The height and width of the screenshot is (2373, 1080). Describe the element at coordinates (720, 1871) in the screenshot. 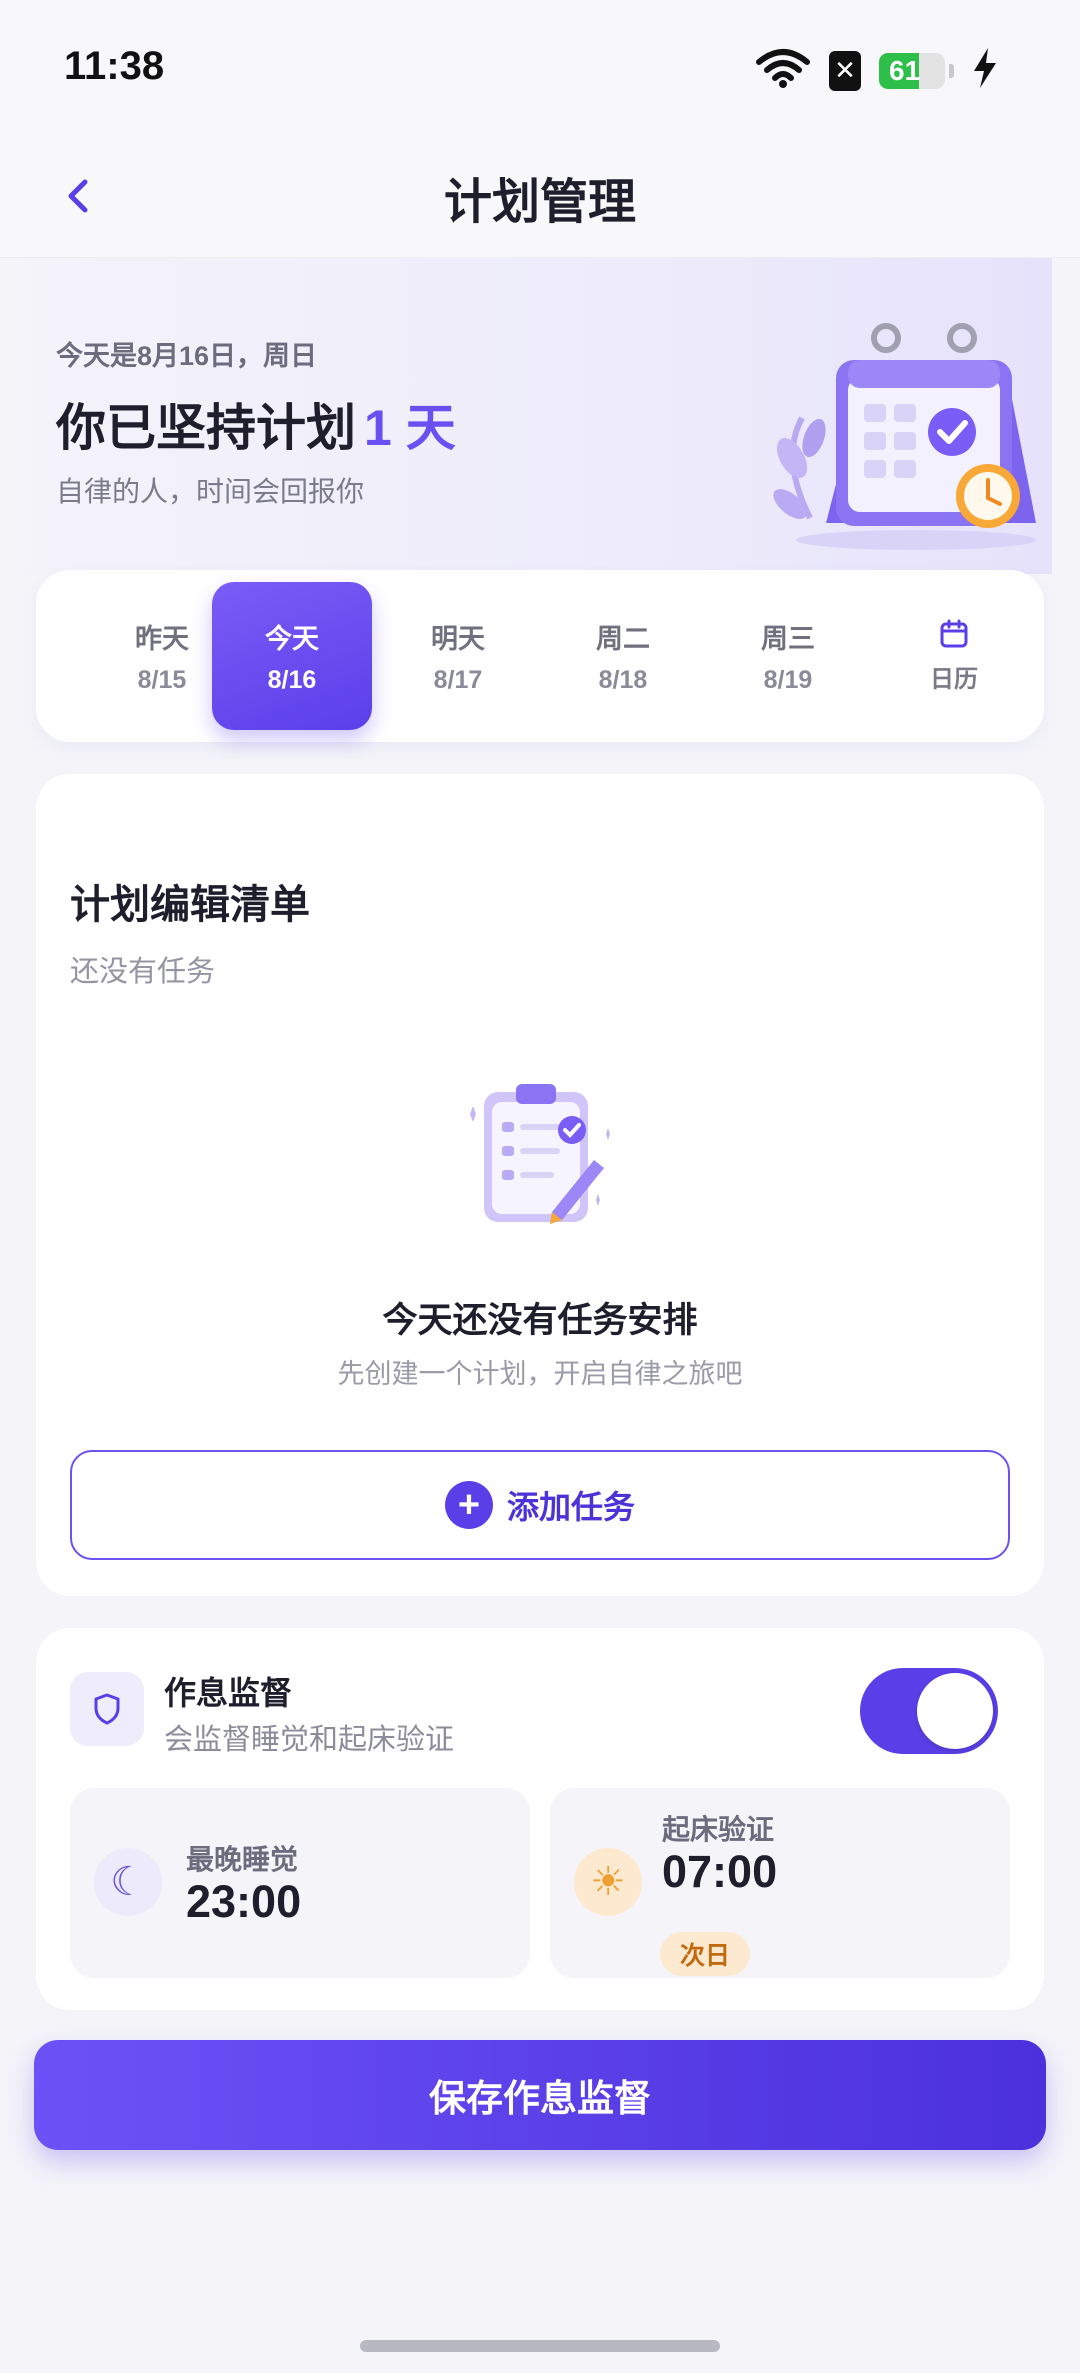

I see `wake-time-value: 07:00` at that location.